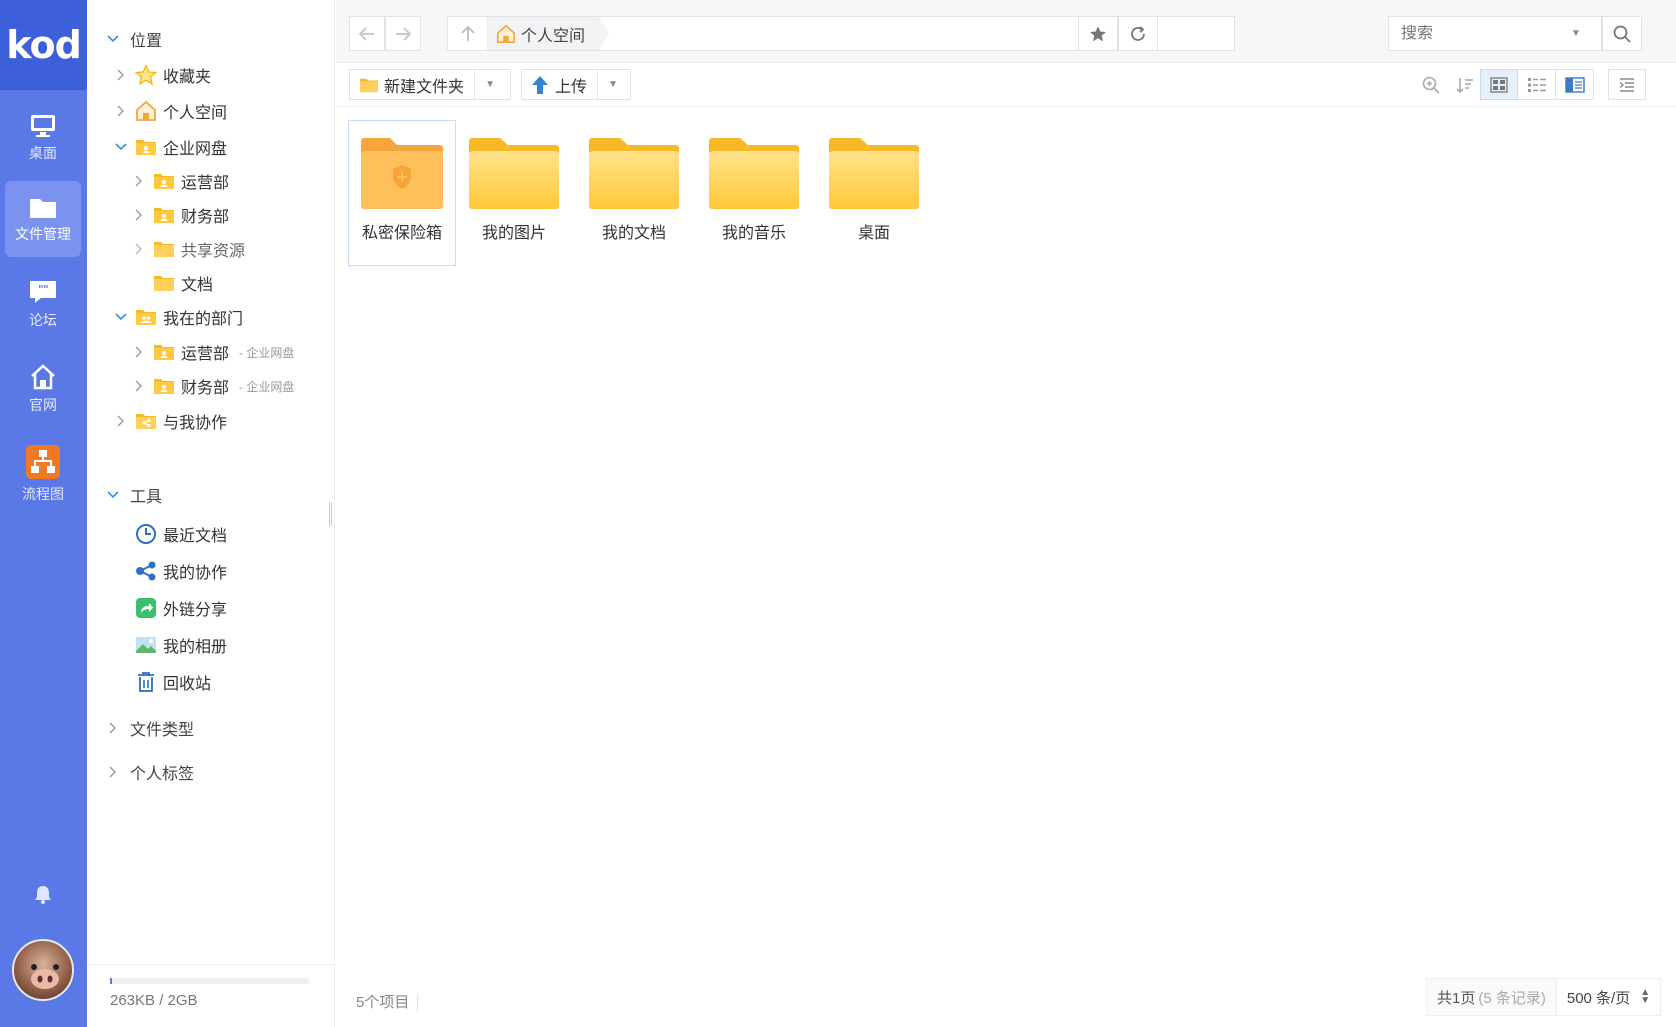 The height and width of the screenshot is (1027, 1676). I want to click on bell-icon, so click(43, 894).